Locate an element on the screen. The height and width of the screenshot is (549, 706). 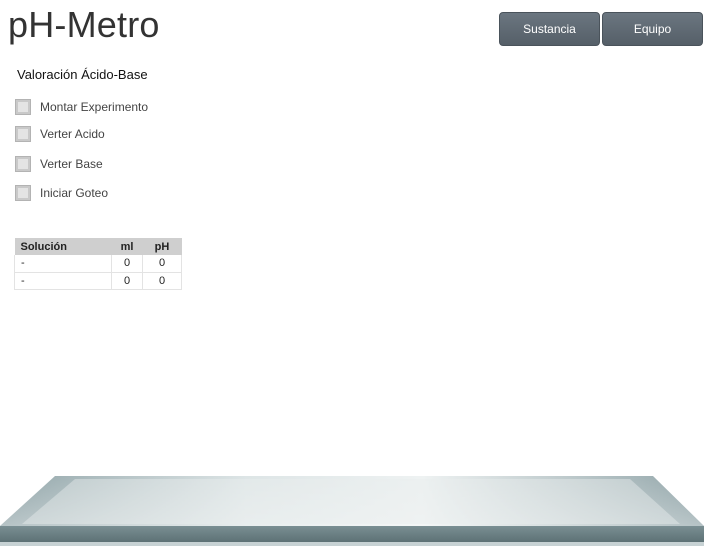
app-title: pH-Metro is located at coordinates (84, 24).